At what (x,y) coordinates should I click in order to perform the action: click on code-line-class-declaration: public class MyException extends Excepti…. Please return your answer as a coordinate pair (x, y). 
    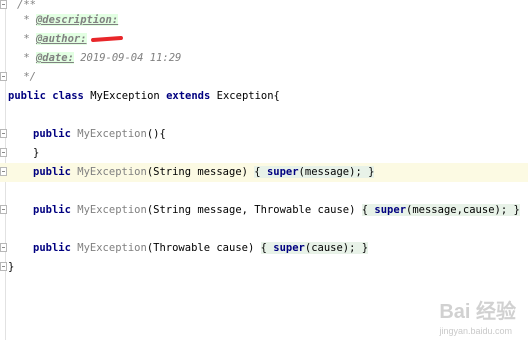
    Looking at the image, I should click on (264, 96).